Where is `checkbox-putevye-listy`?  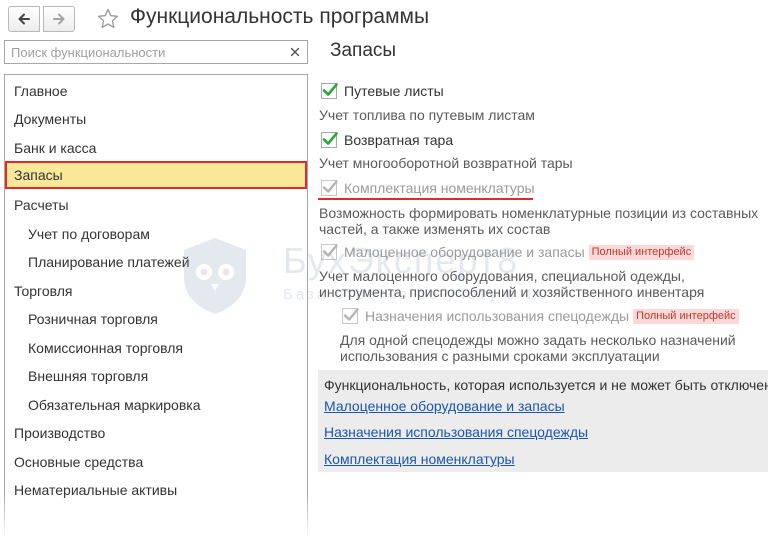
checkbox-putevye-listy is located at coordinates (329, 91).